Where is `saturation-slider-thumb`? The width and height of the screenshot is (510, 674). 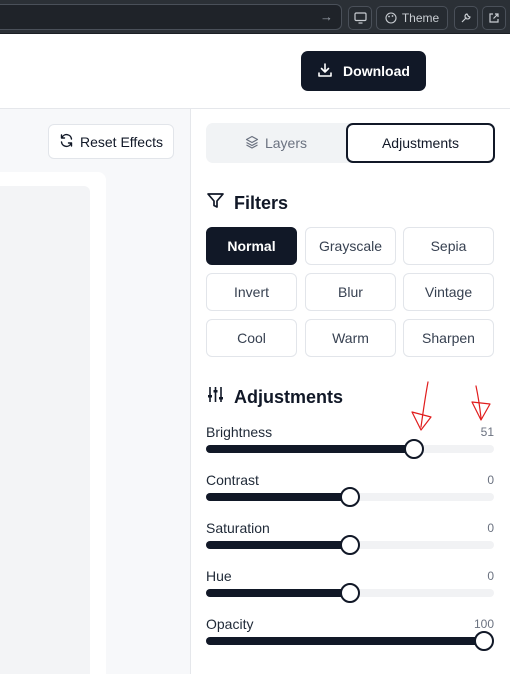
saturation-slider-thumb is located at coordinates (350, 545).